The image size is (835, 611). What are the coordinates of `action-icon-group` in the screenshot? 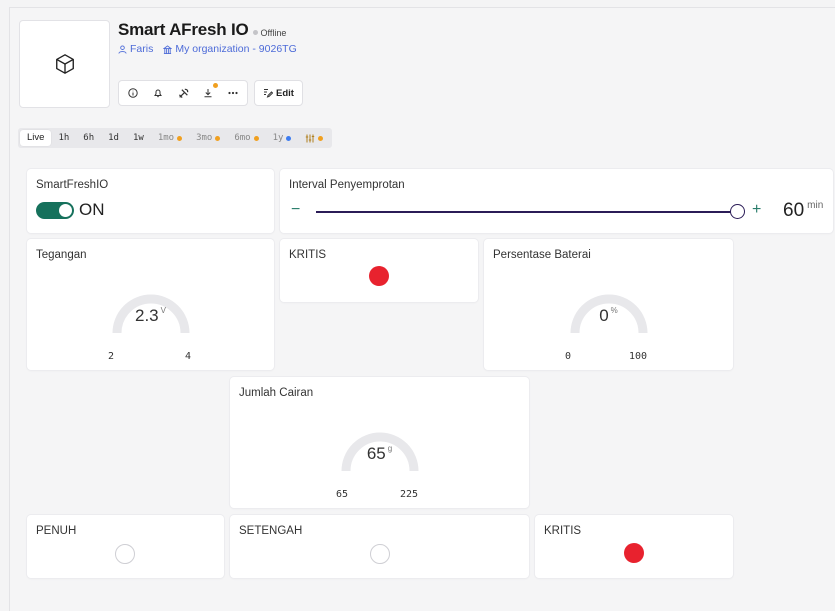 It's located at (183, 93).